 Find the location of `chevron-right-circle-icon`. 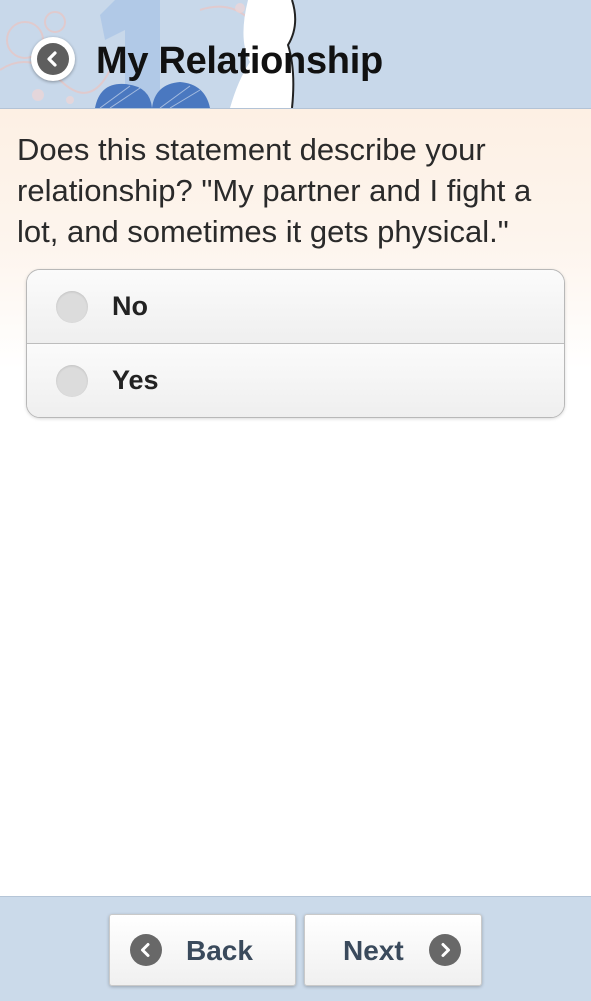

chevron-right-circle-icon is located at coordinates (445, 950).